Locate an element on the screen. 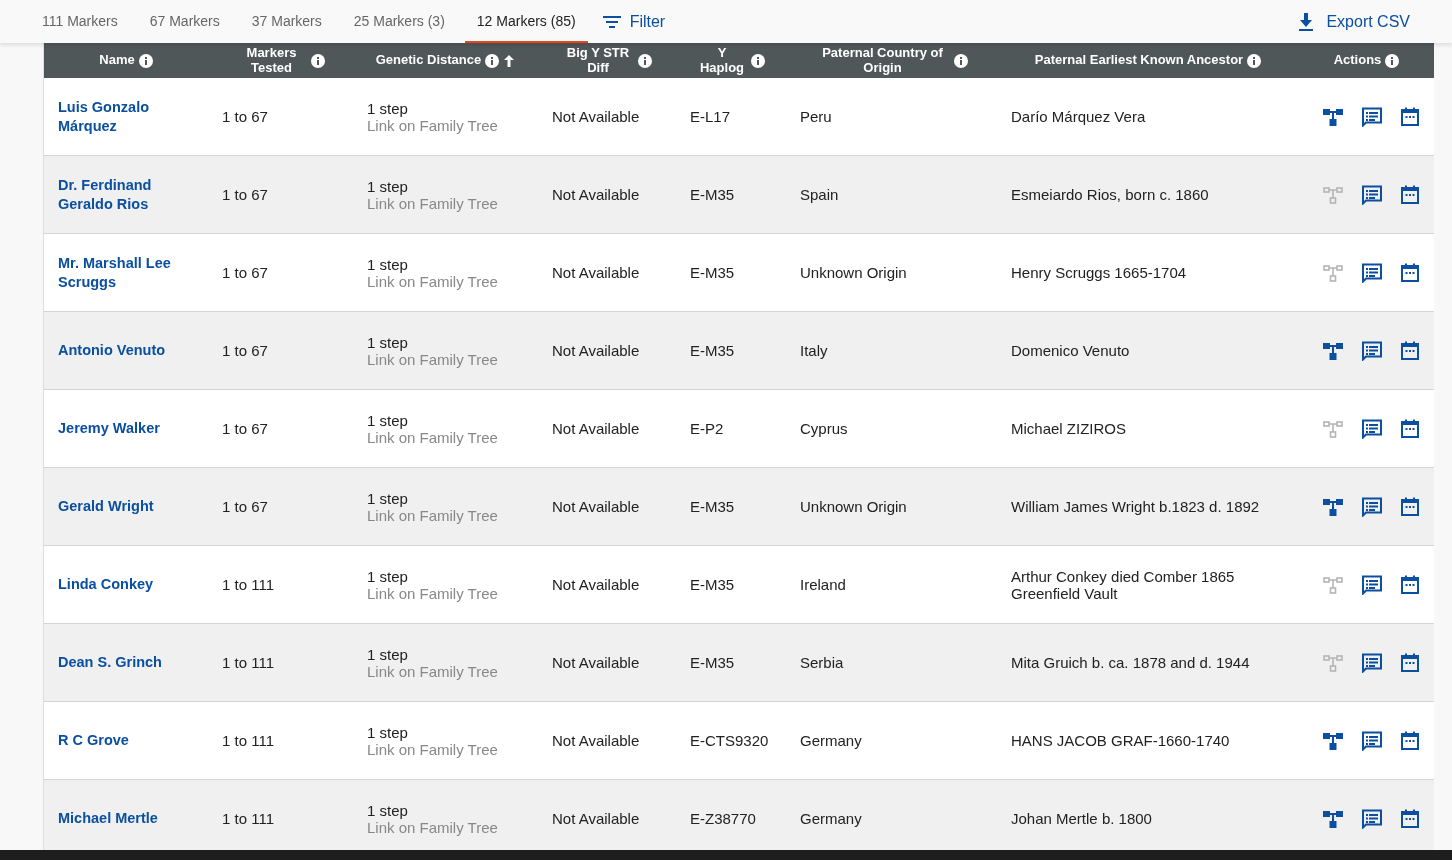 This screenshot has width=1452, height=860. export-csv-button: Export CSV is located at coordinates (1354, 21).